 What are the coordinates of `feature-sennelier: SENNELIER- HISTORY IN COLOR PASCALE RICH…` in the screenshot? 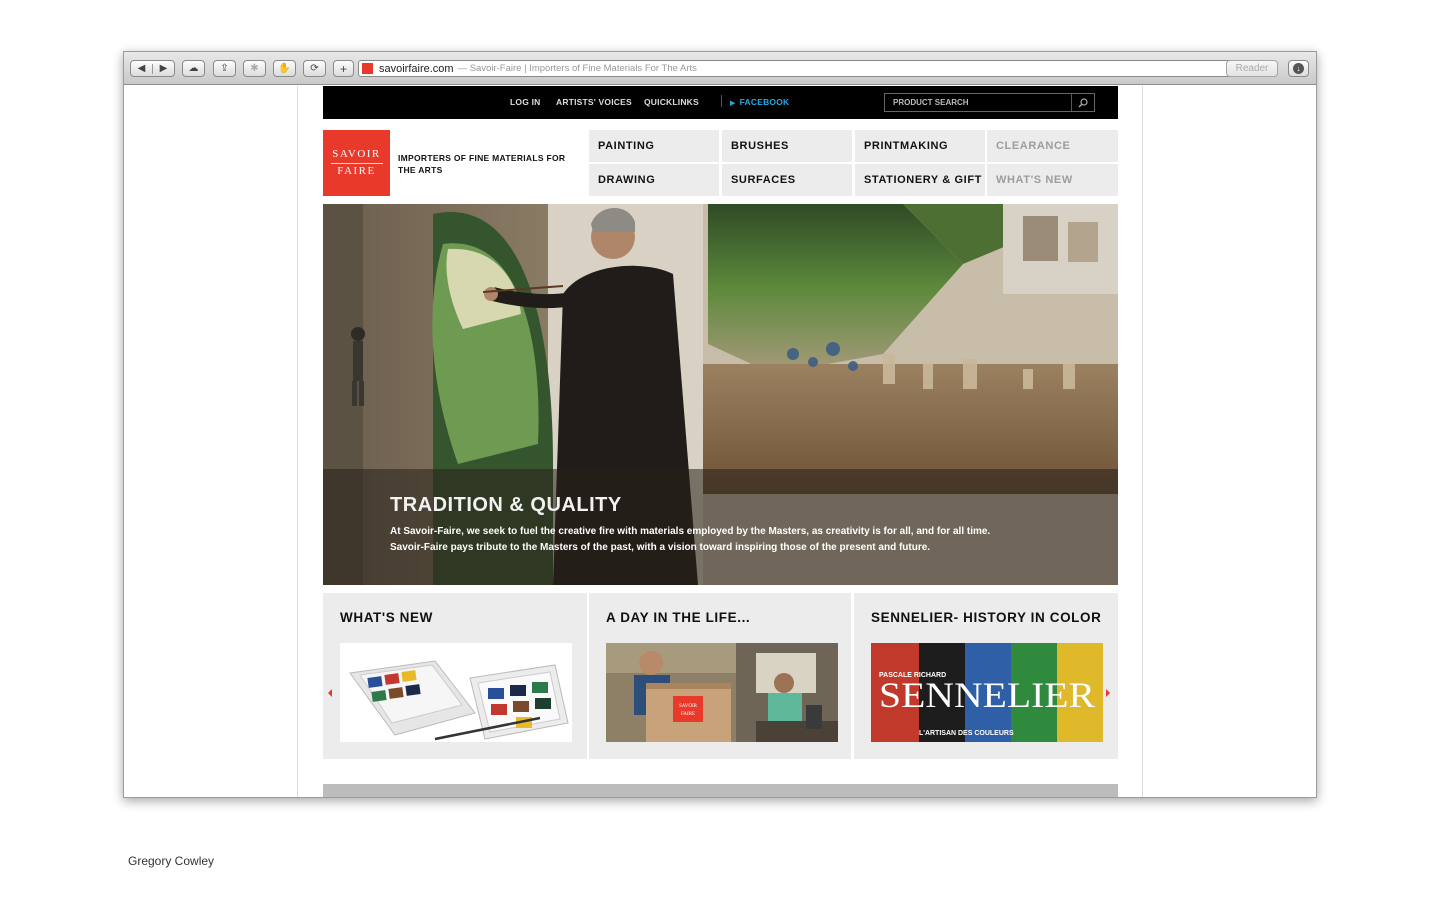 It's located at (986, 676).